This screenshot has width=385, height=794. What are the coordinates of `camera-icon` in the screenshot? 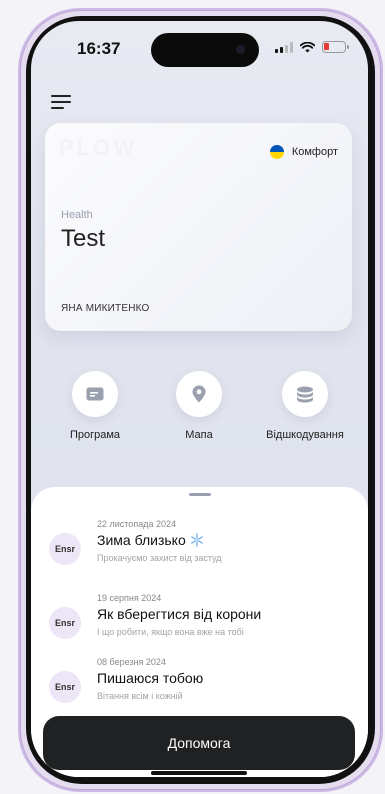 It's located at (240, 49).